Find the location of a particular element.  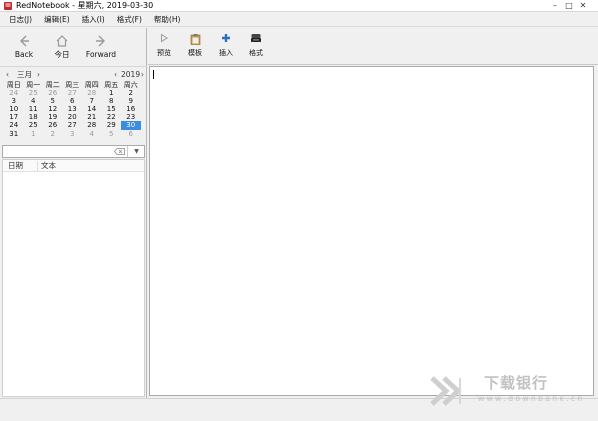

watermark: 下载银行 w w w . d o w n b a n k . c n is located at coordinates (513, 392).